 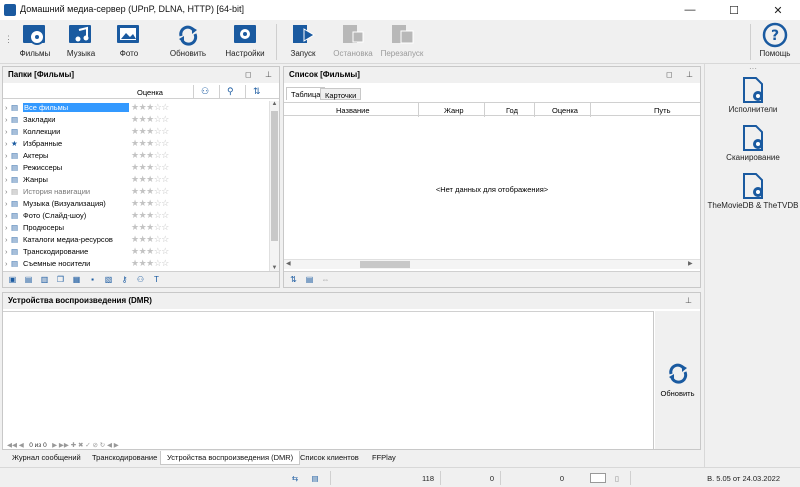 I want to click on columns-icon: ▤, so click(x=309, y=279).